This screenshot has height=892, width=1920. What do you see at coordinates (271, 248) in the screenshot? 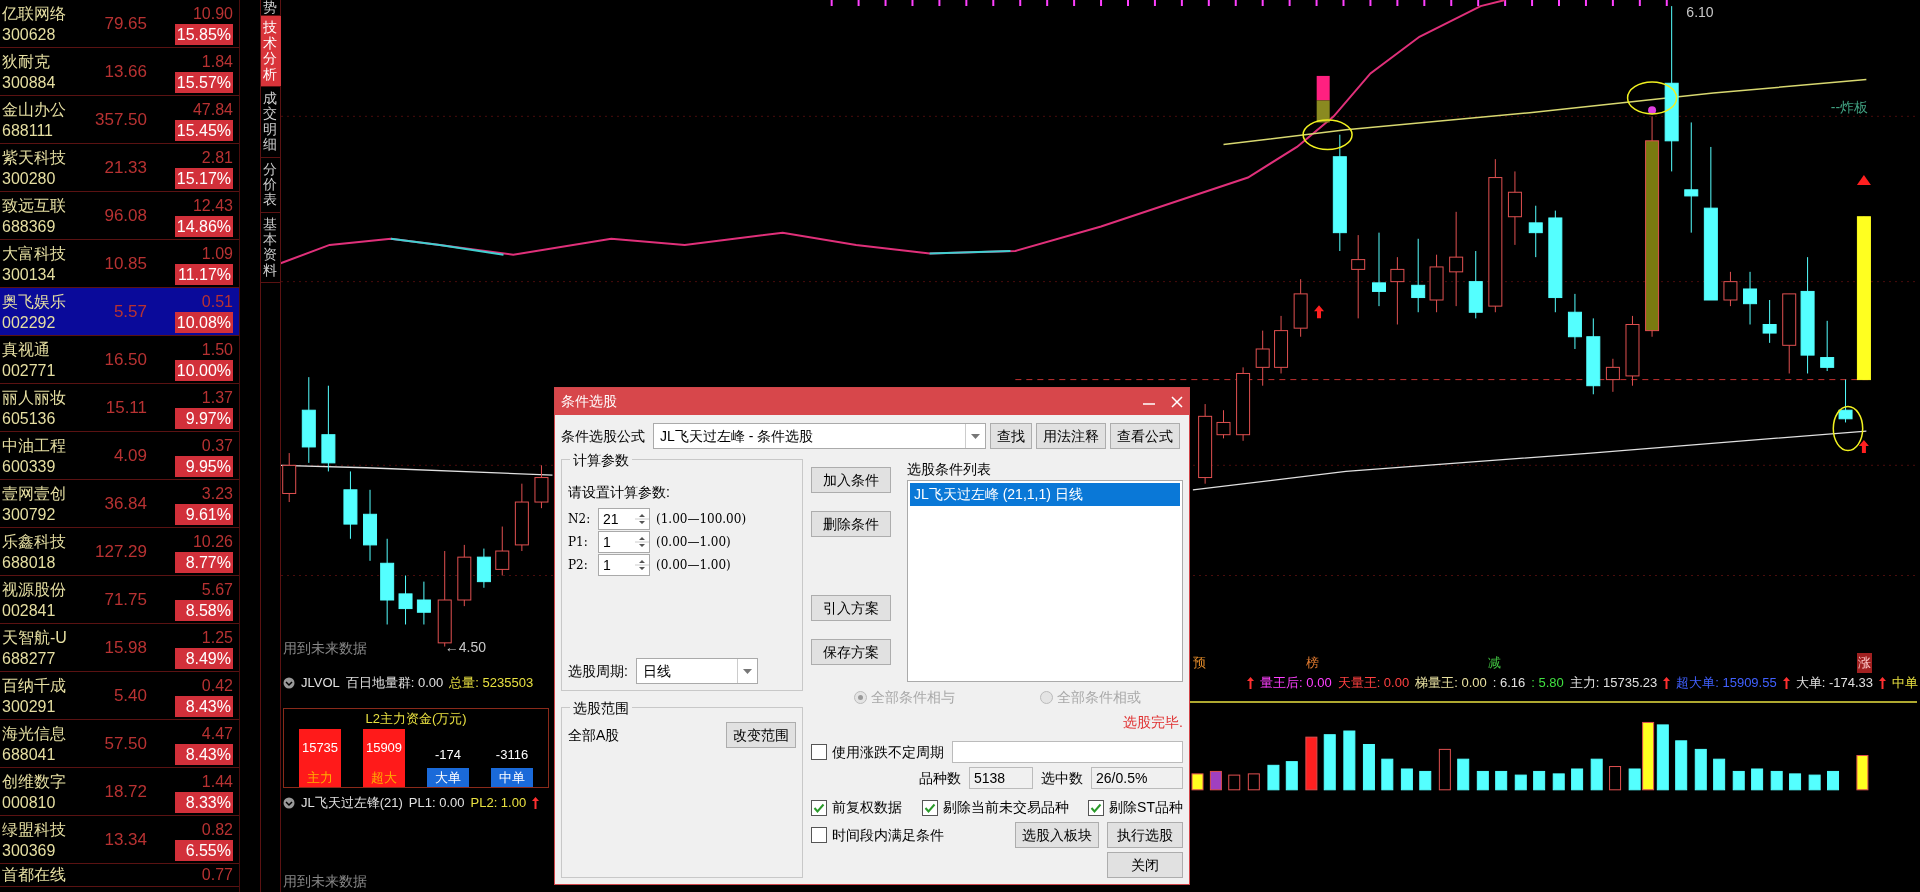
I see `side-tab: 基本资料` at bounding box center [271, 248].